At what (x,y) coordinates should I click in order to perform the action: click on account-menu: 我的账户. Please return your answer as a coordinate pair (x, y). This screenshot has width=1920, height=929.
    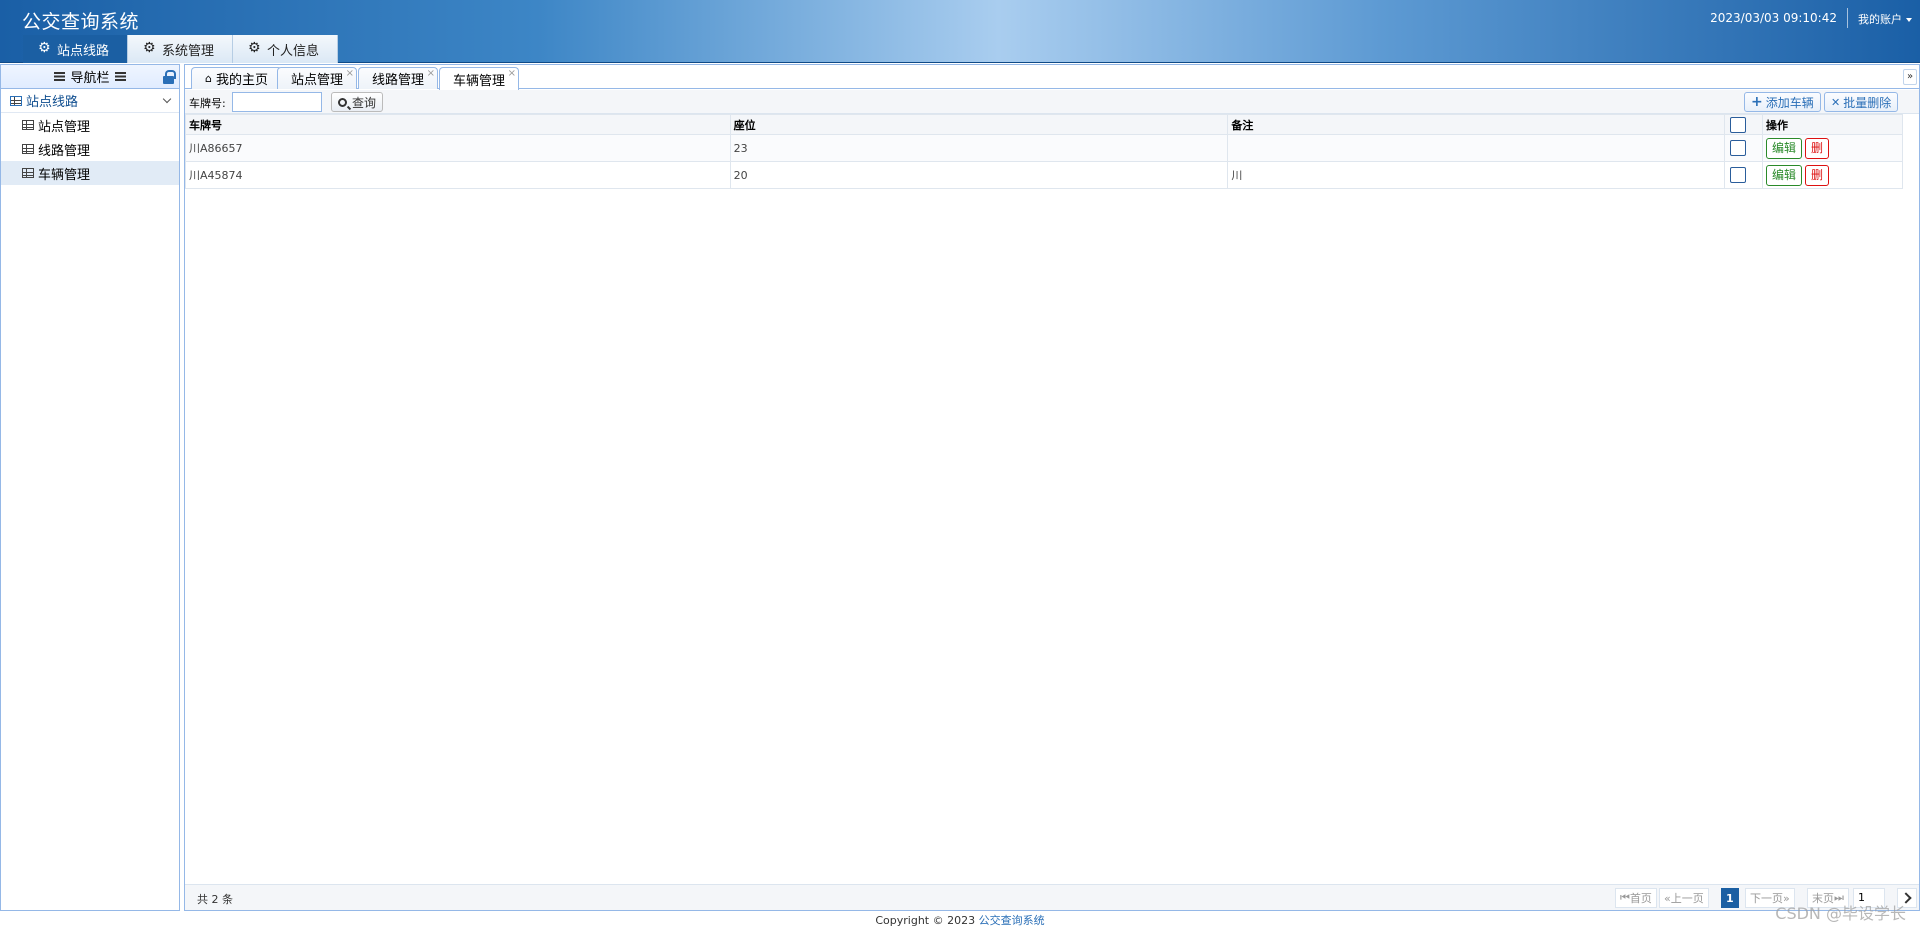
    Looking at the image, I should click on (1885, 19).